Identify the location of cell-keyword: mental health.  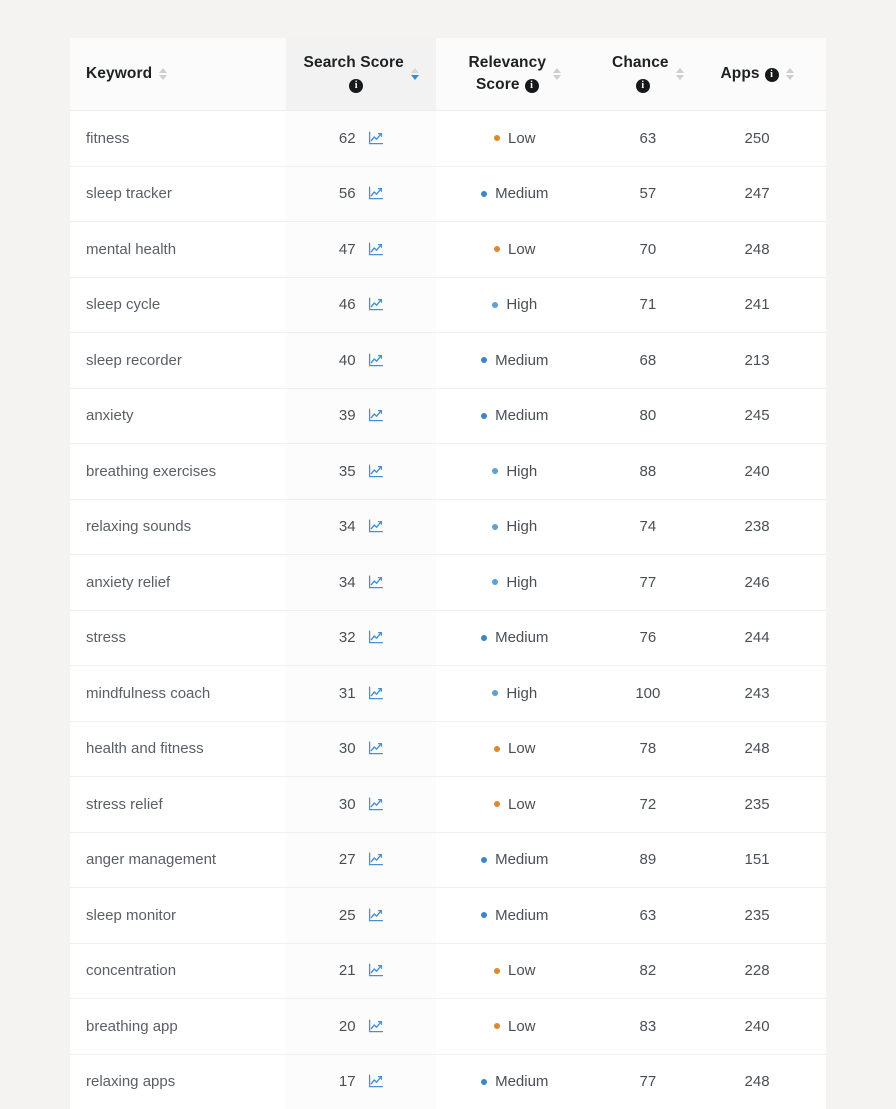
(178, 250).